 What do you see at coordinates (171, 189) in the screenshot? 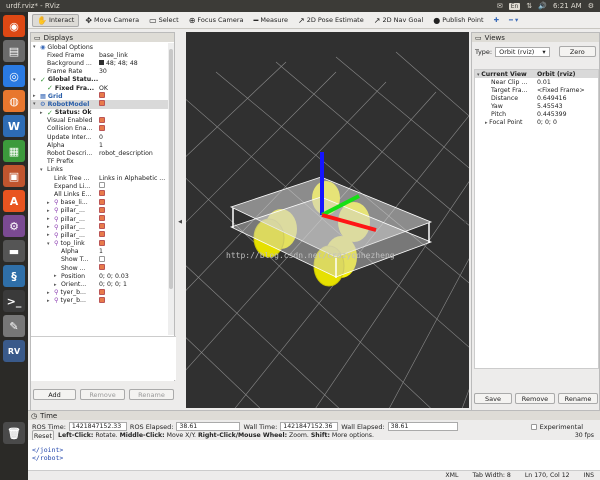
I see `displays-scrollbar` at bounding box center [171, 189].